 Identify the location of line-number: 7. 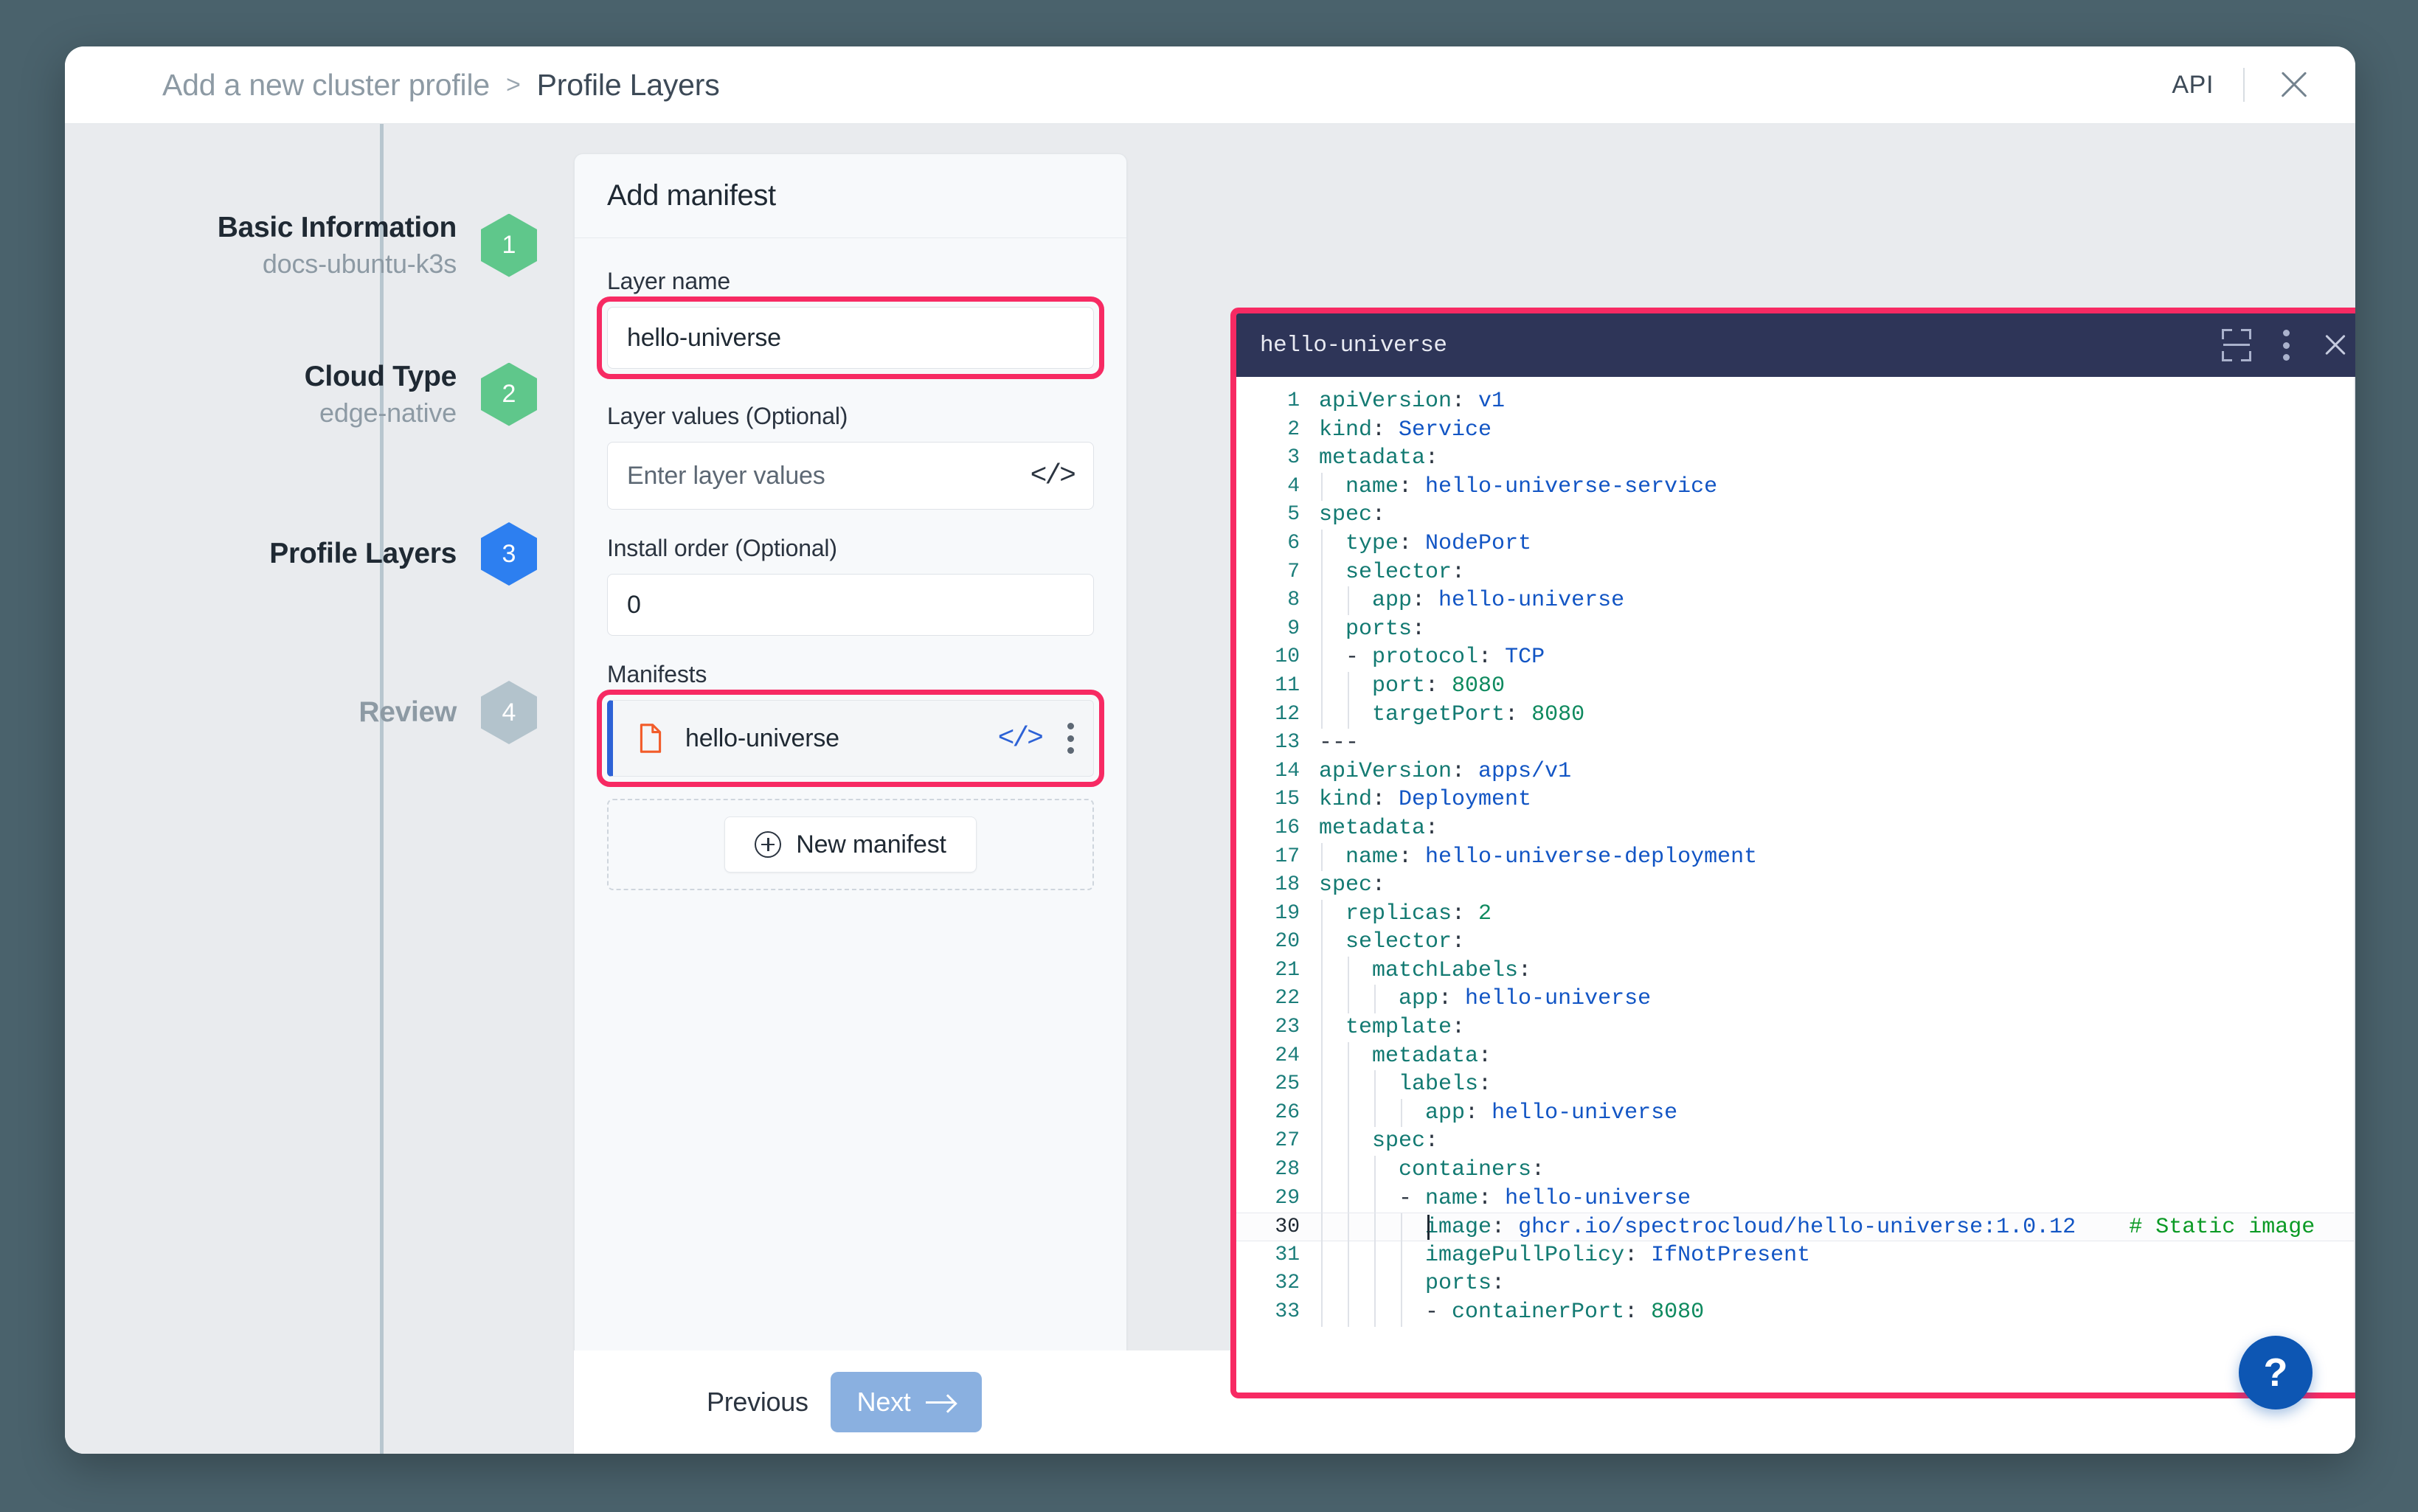
(1293, 571).